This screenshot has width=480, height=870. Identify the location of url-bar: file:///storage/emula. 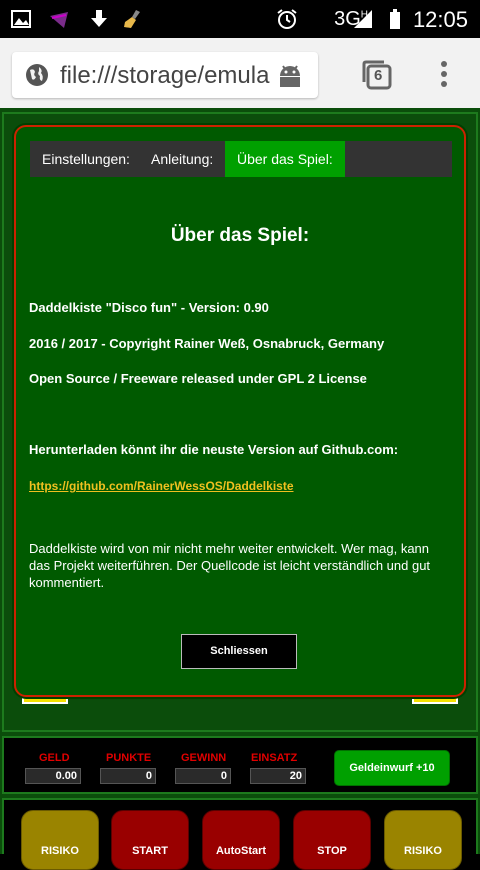
(165, 75).